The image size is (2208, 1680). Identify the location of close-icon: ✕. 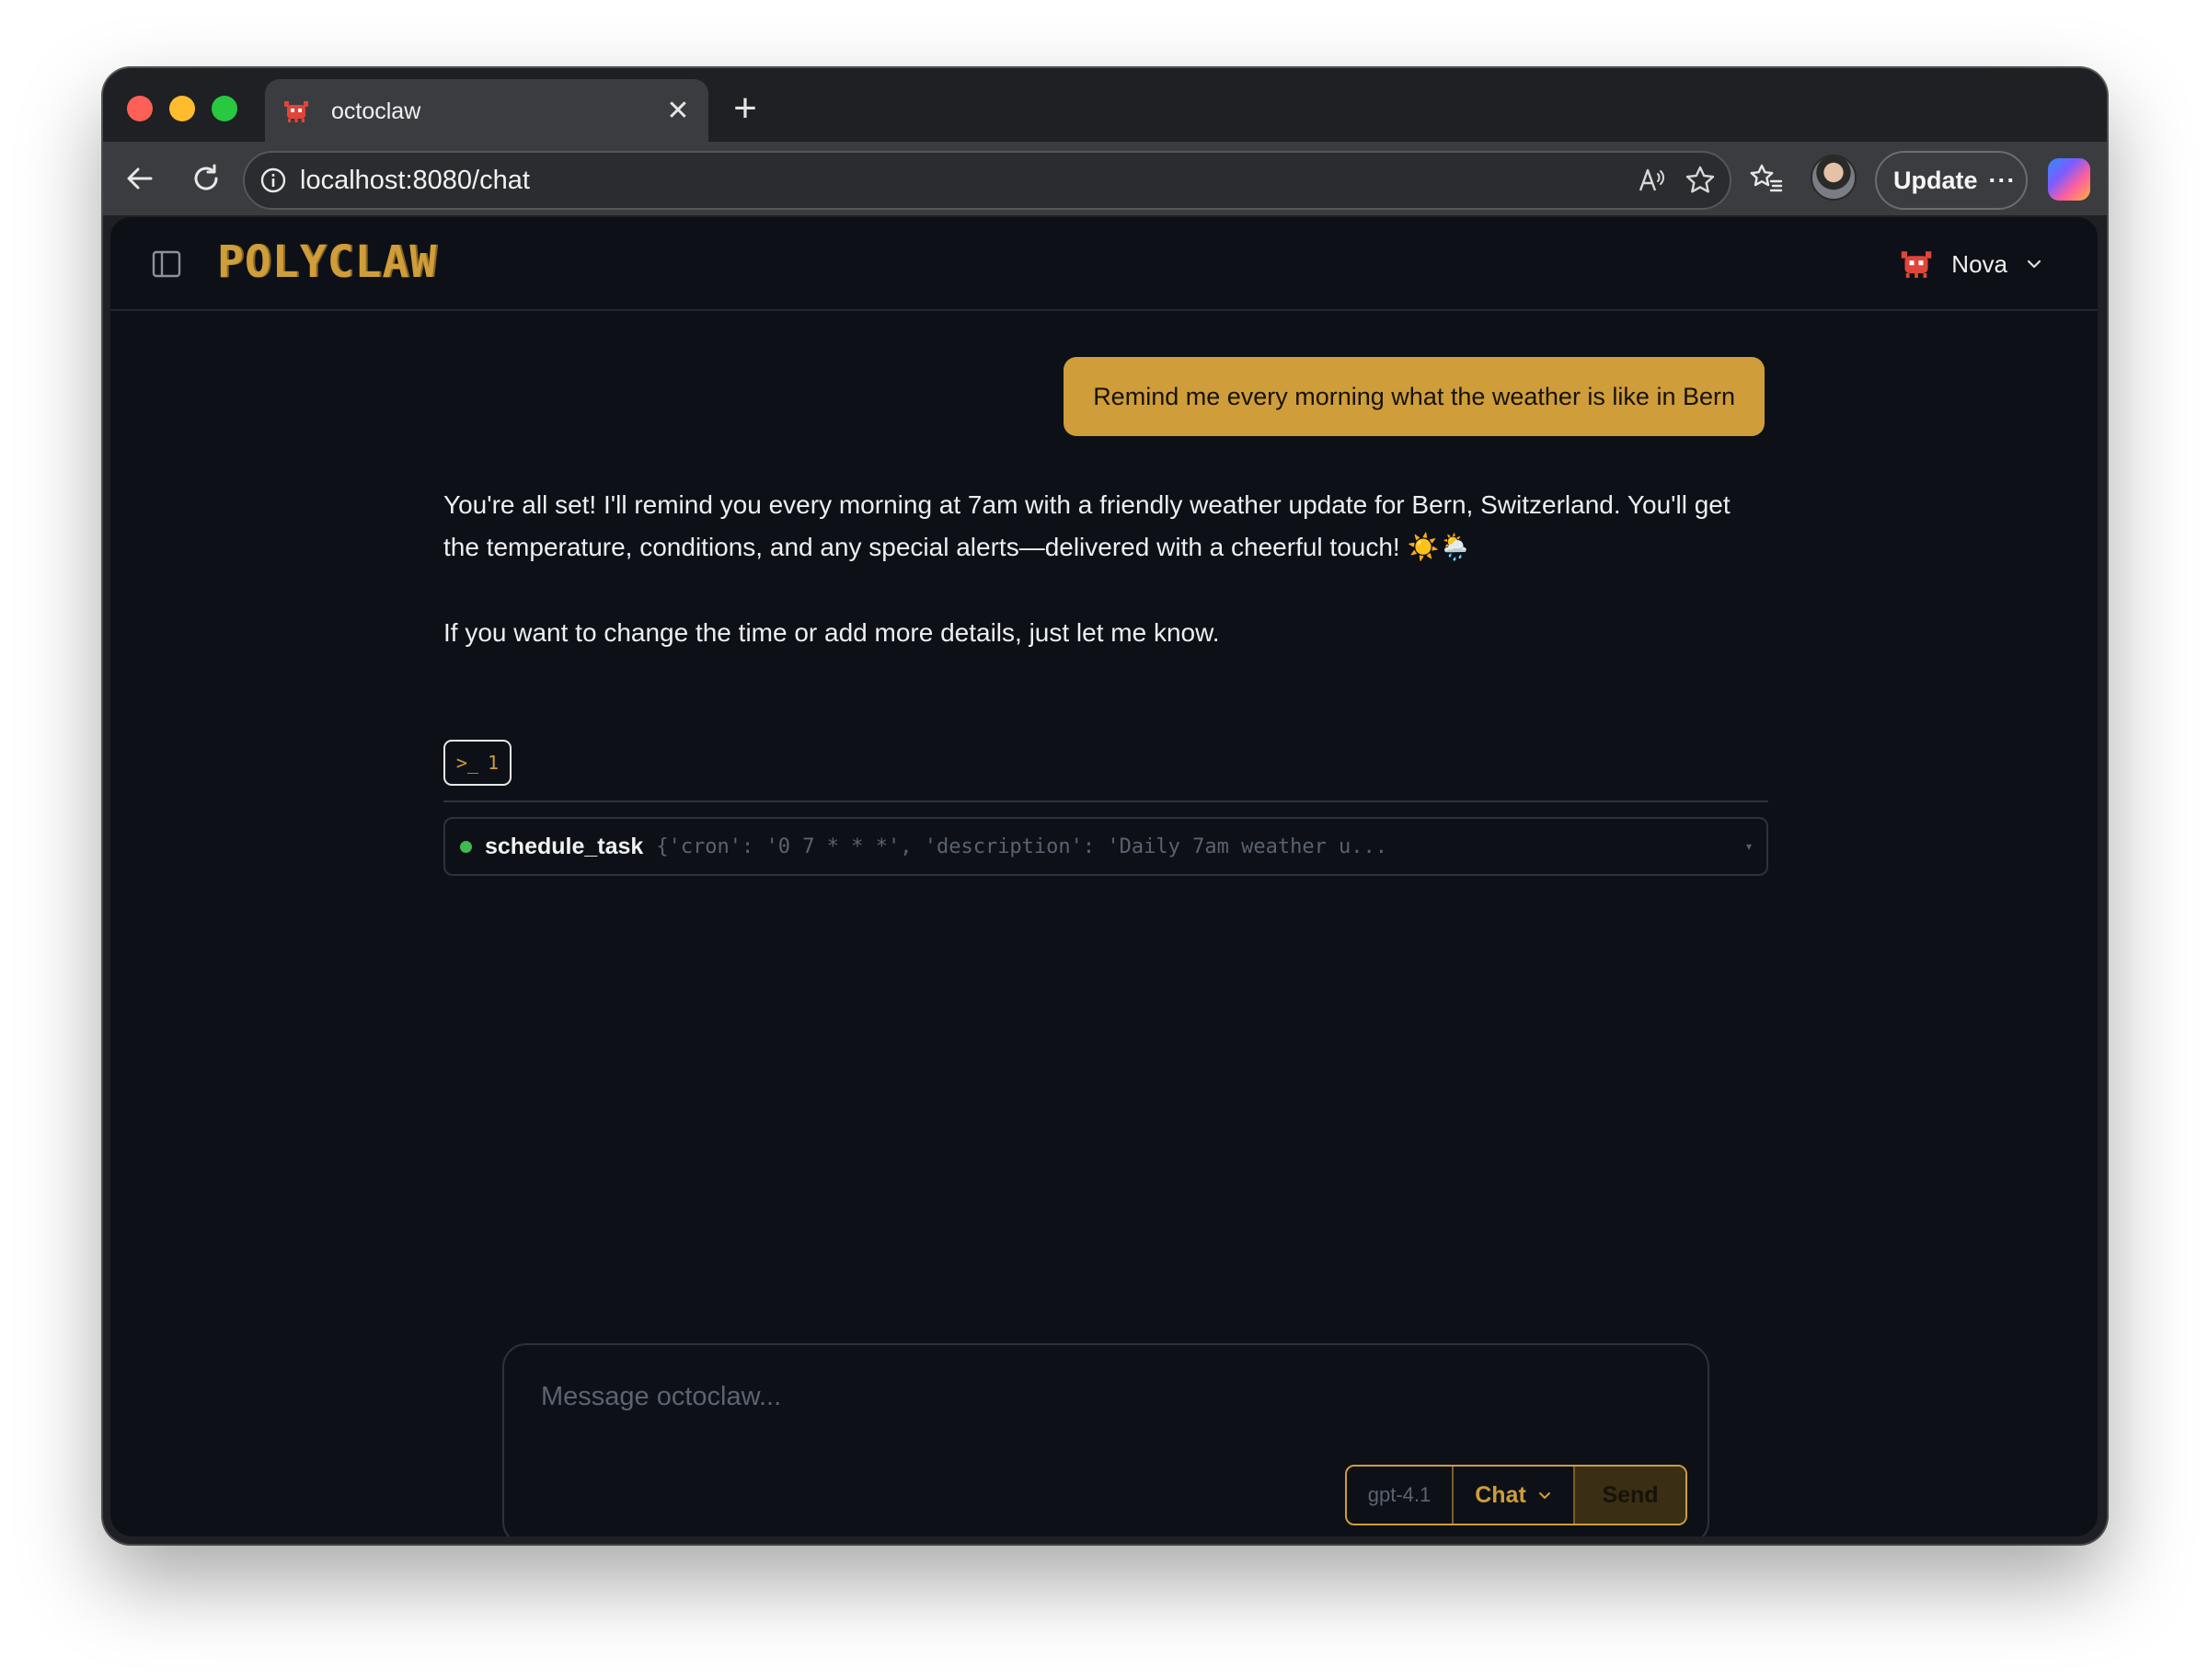
(678, 111).